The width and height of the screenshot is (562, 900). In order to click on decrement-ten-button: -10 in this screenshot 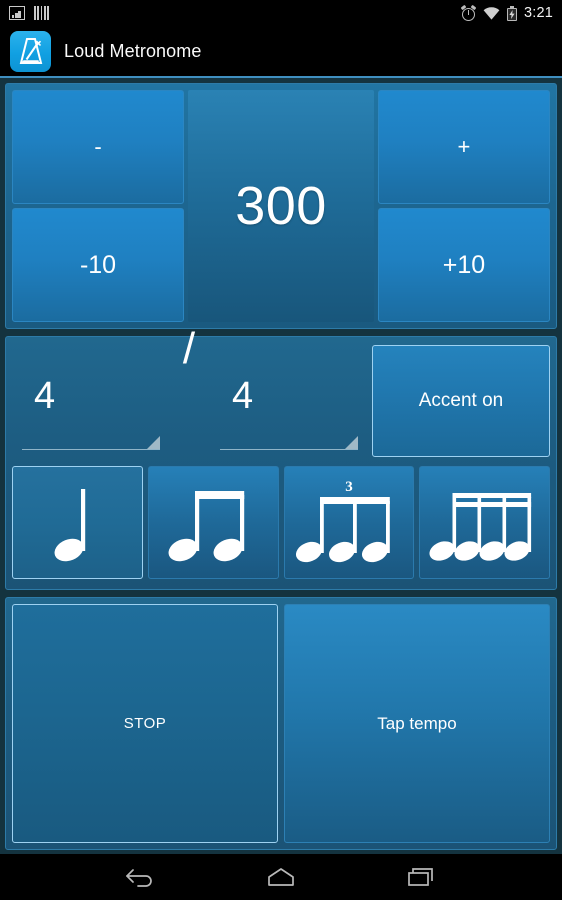, I will do `click(98, 265)`.